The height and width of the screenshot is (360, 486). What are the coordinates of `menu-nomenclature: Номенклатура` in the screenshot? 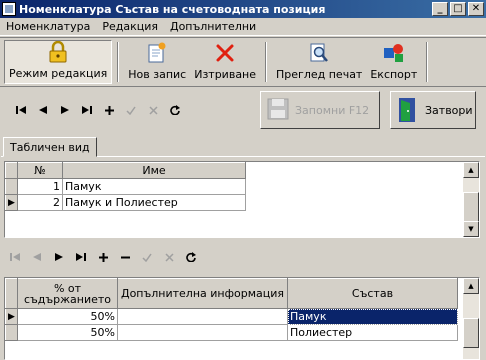 It's located at (48, 26).